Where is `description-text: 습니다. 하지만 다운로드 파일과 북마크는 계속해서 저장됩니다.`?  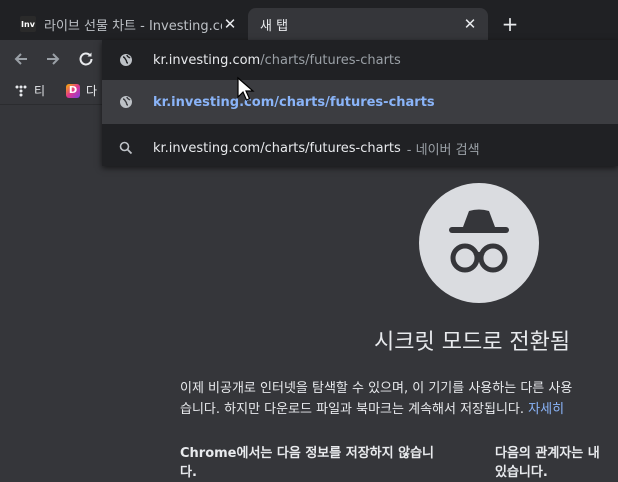
description-text: 습니다. 하지만 다운로드 파일과 북마크는 계속해서 저장됩니다. is located at coordinates (352, 409).